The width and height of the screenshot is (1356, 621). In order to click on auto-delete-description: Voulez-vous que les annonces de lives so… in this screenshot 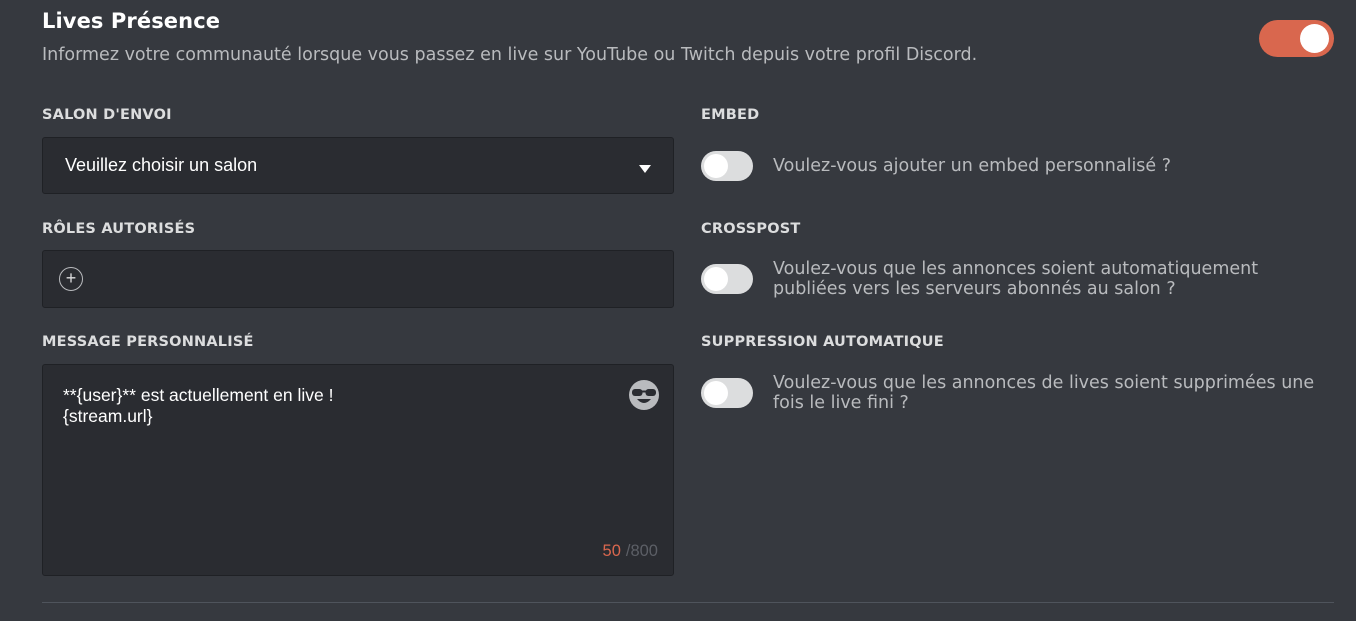, I will do `click(1044, 393)`.